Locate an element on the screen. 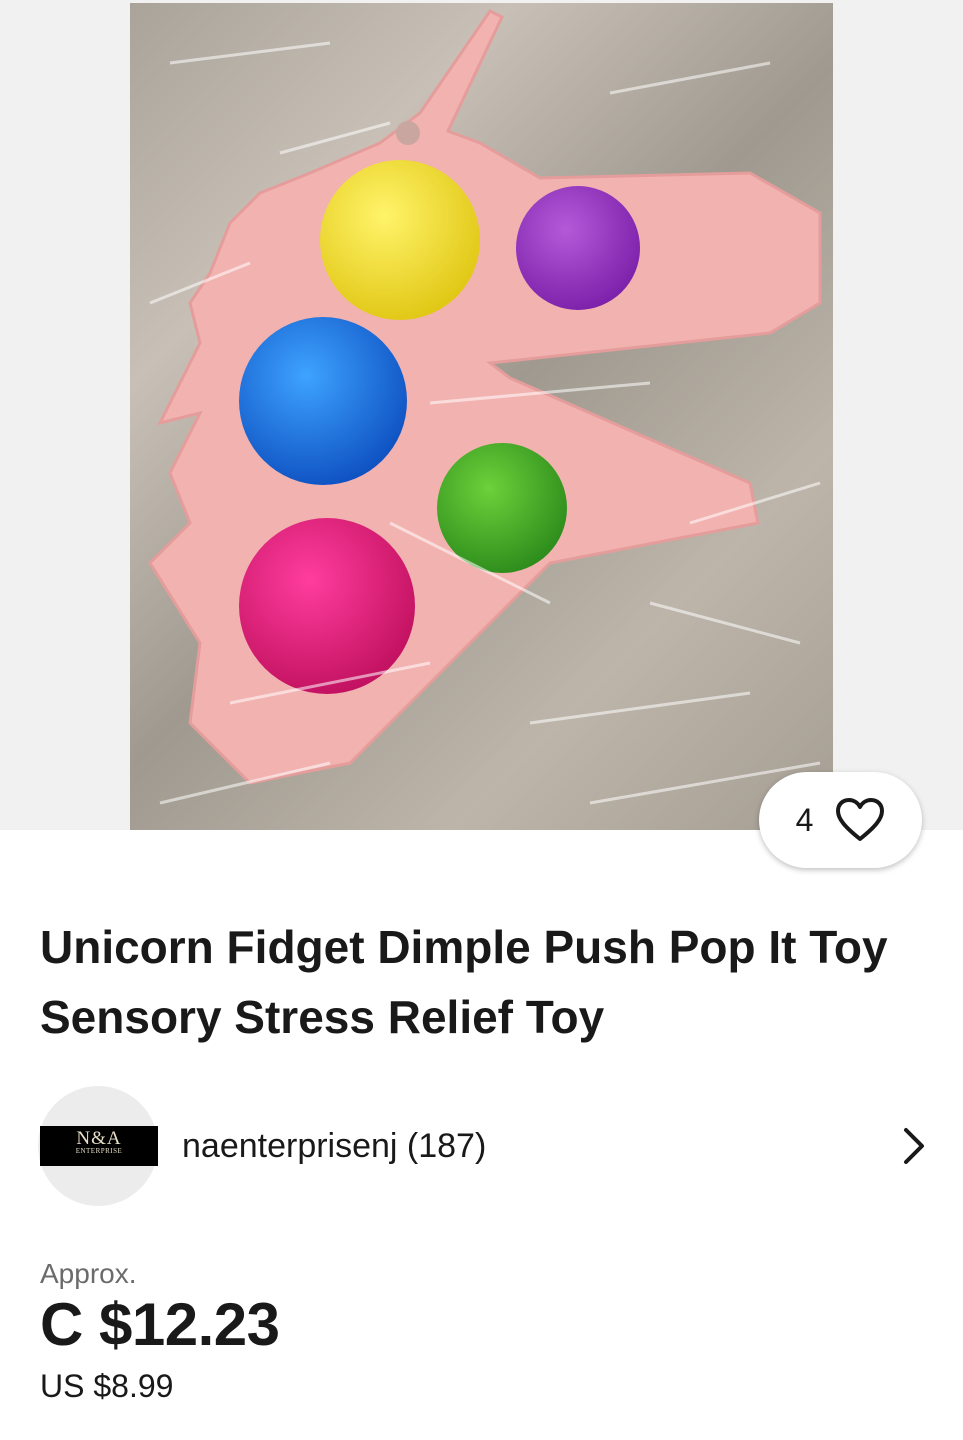  seller-row: N&A ENTERPRISE naenterprisenj (187) is located at coordinates (483, 1146).